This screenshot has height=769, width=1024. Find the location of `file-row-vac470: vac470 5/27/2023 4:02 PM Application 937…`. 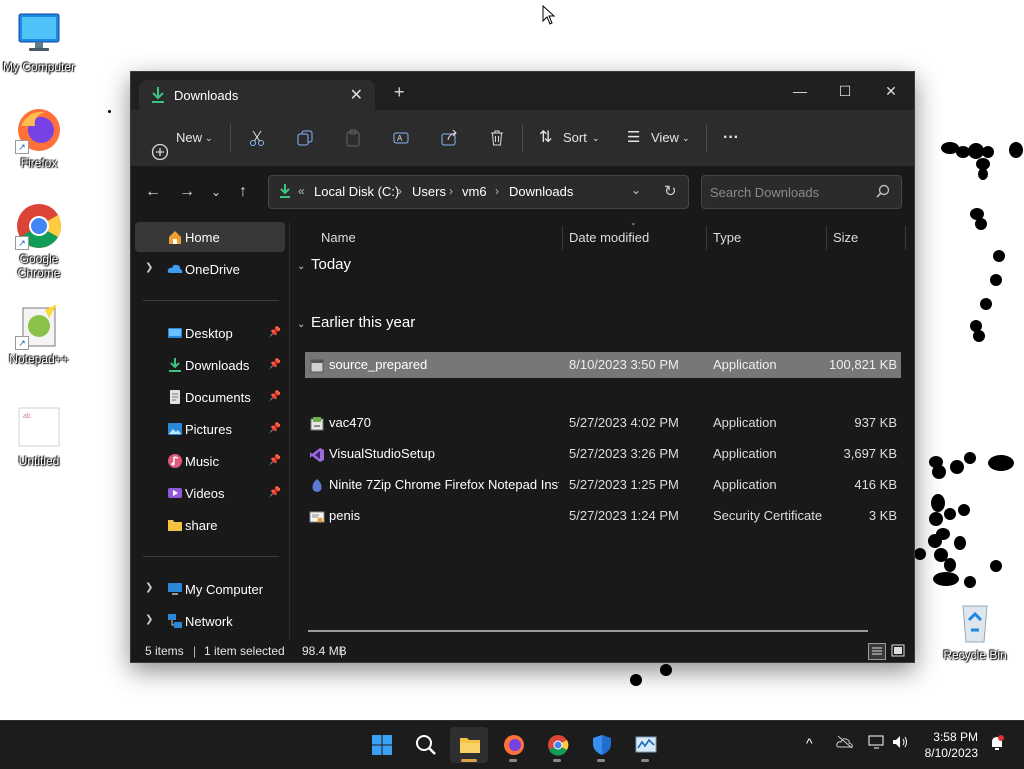

file-row-vac470: vac470 5/27/2023 4:02 PM Application 937… is located at coordinates (603, 423).